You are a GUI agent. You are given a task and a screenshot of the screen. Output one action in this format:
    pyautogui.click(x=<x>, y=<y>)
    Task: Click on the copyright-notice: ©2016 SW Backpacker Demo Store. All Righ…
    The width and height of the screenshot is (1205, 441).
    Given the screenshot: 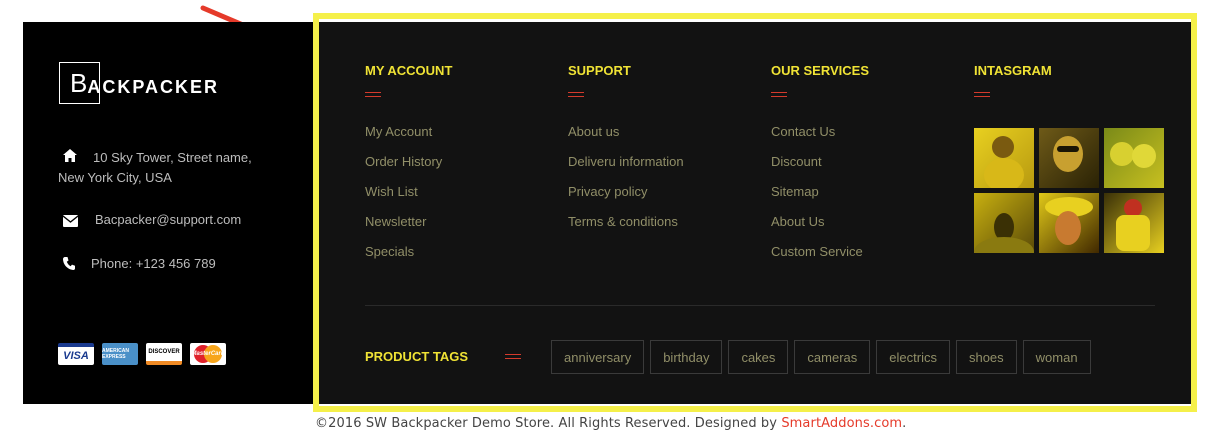 What is the action you would take?
    pyautogui.click(x=548, y=423)
    